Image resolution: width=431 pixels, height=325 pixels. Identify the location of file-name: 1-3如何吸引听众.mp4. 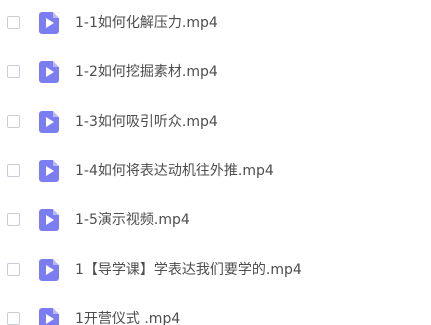
(146, 122).